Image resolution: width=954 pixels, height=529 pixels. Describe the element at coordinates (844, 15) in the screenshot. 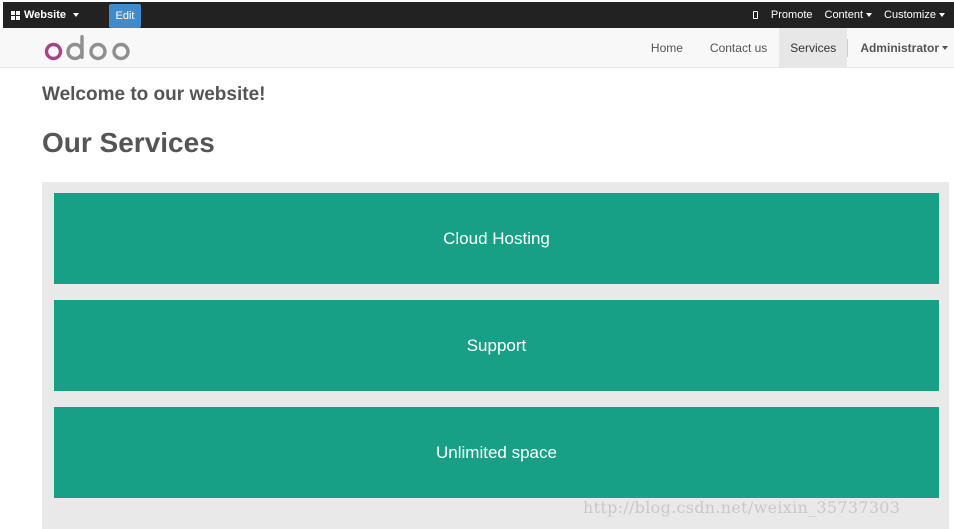

I see `content-label: Content` at that location.